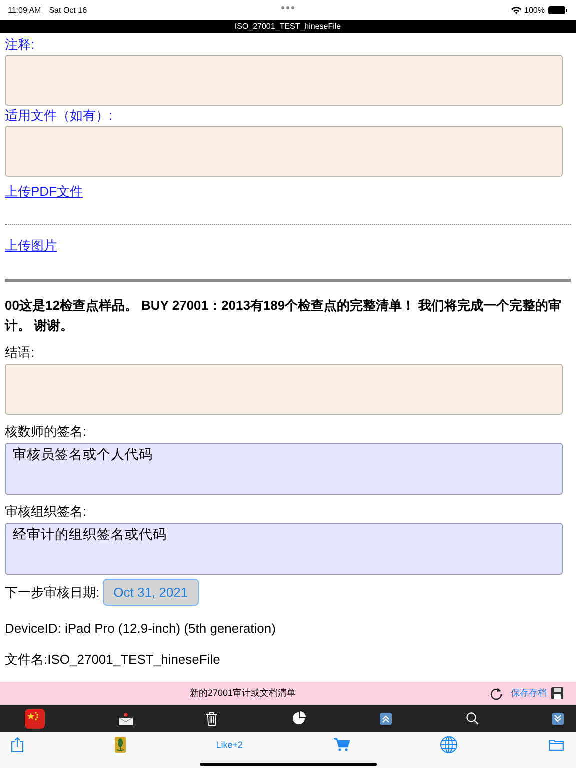 The image size is (576, 768). I want to click on battery-icon, so click(558, 10).